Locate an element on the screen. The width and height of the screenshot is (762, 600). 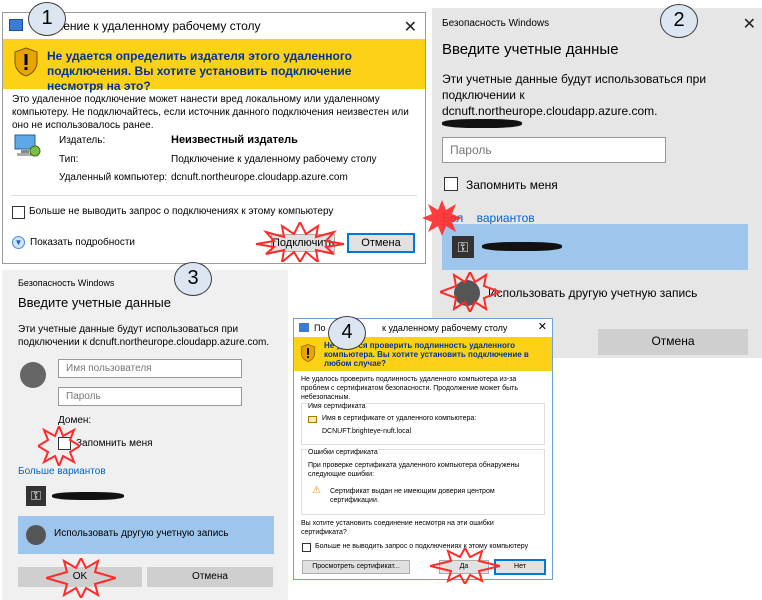
other-account-label: Использовать другую учетную запись is located at coordinates (141, 533).